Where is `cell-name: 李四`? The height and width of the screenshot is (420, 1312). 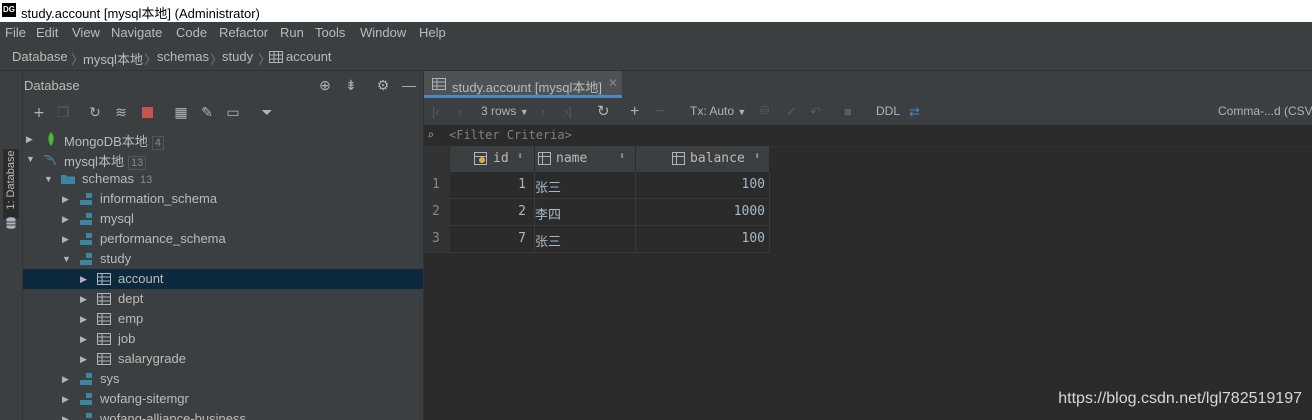
cell-name: 李四 is located at coordinates (585, 212).